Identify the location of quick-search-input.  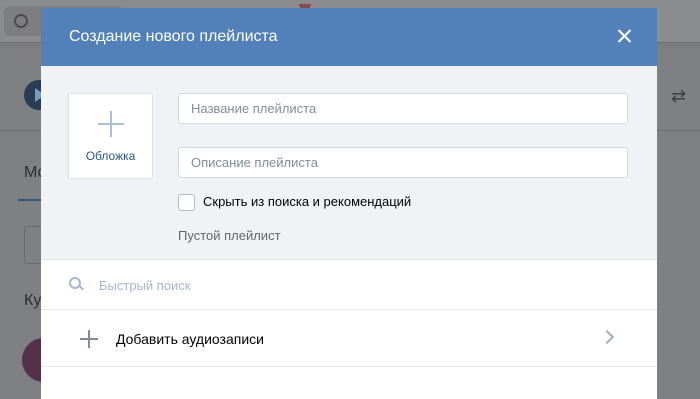
(364, 285).